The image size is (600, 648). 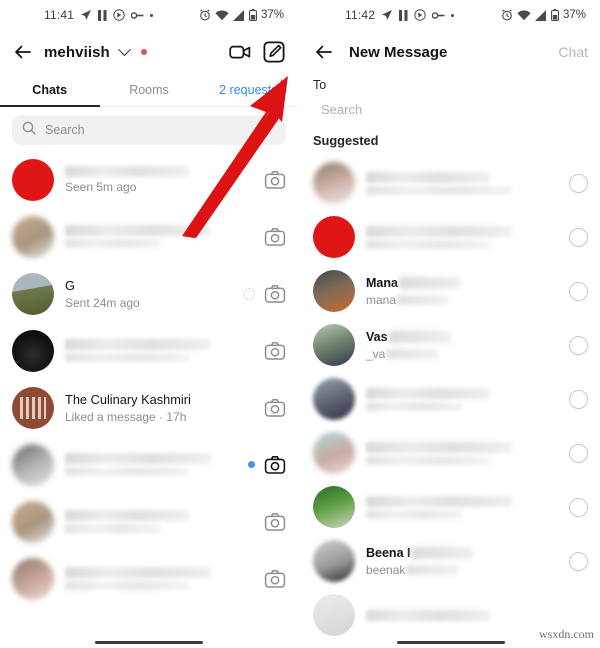 What do you see at coordinates (222, 15) in the screenshot?
I see `wifi-icon` at bounding box center [222, 15].